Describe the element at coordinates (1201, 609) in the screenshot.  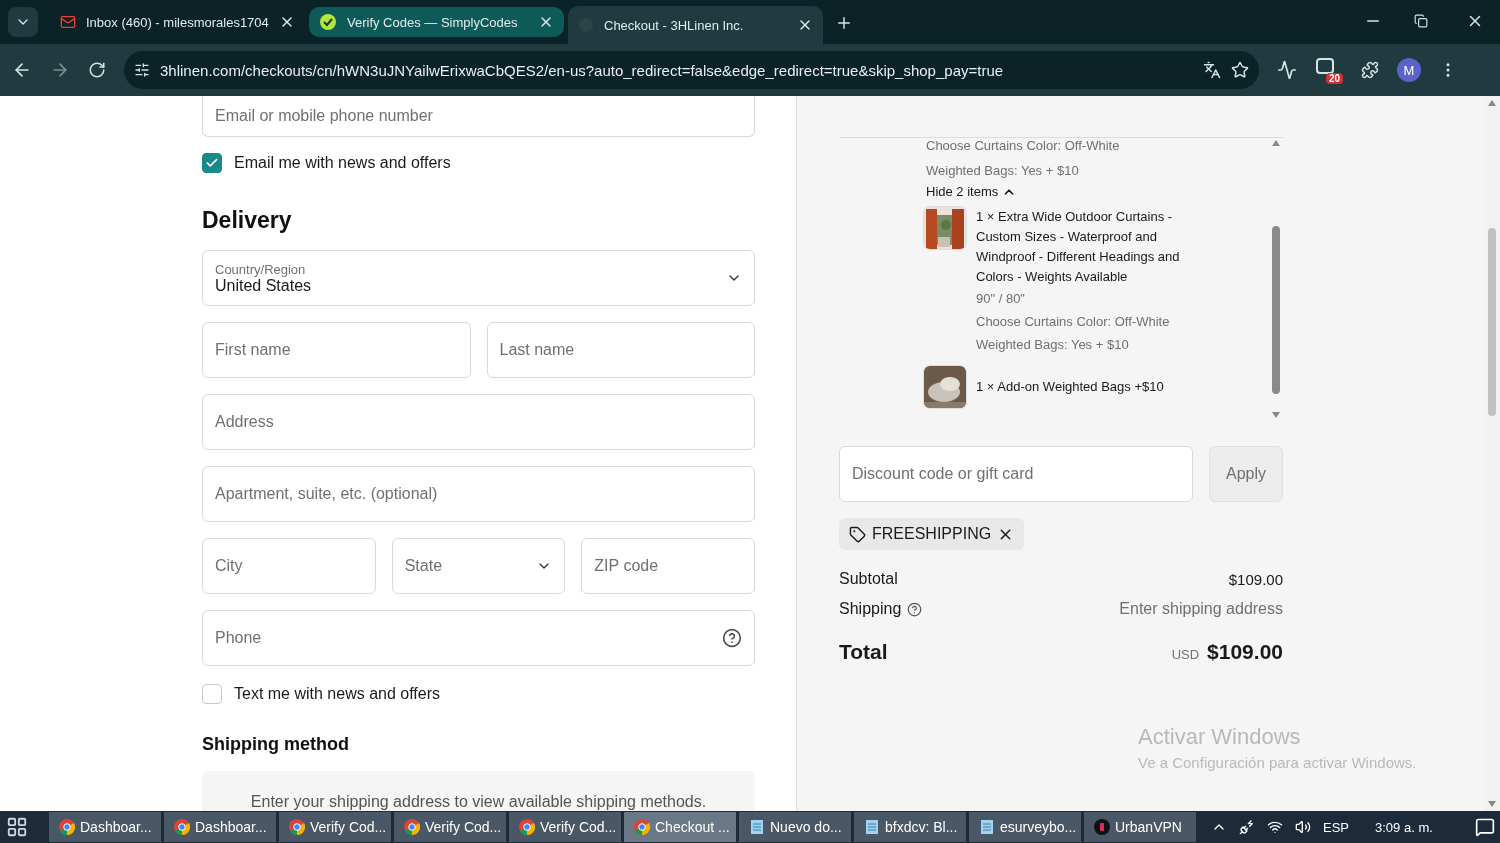
I see `shipping-value: Enter shipping address` at that location.